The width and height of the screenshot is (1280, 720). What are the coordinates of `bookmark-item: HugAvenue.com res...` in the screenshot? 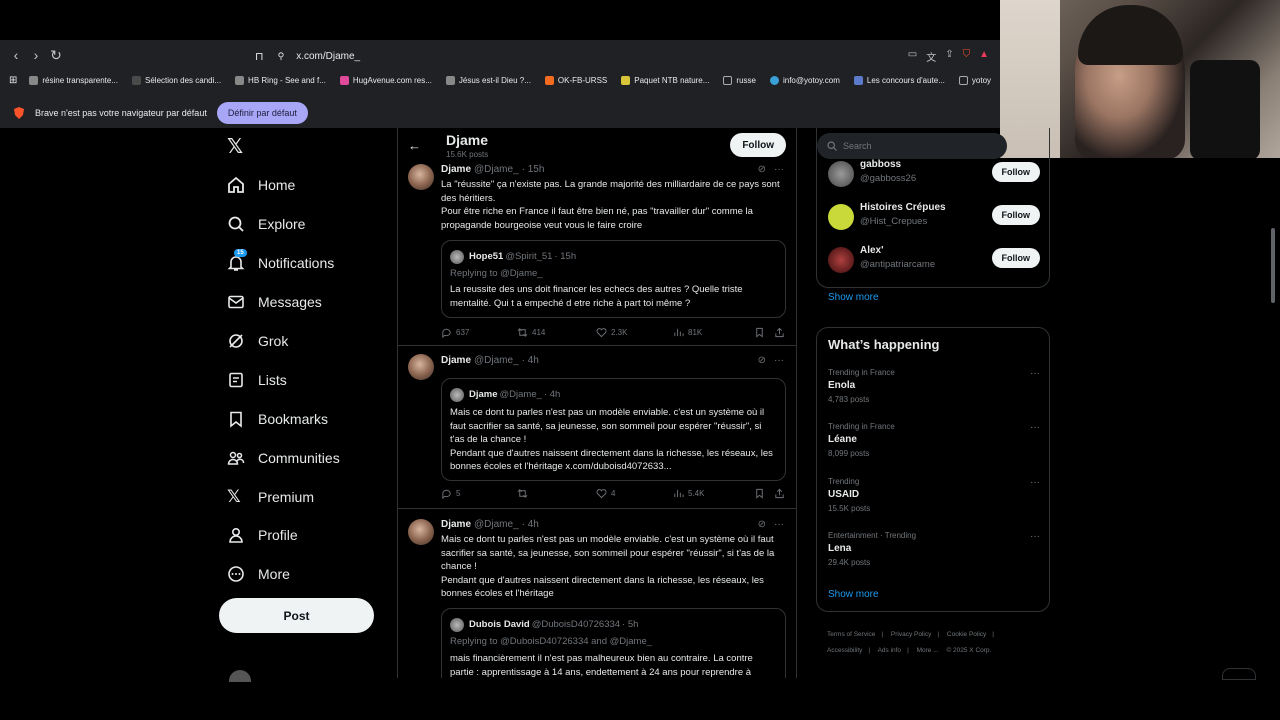 It's located at (385, 80).